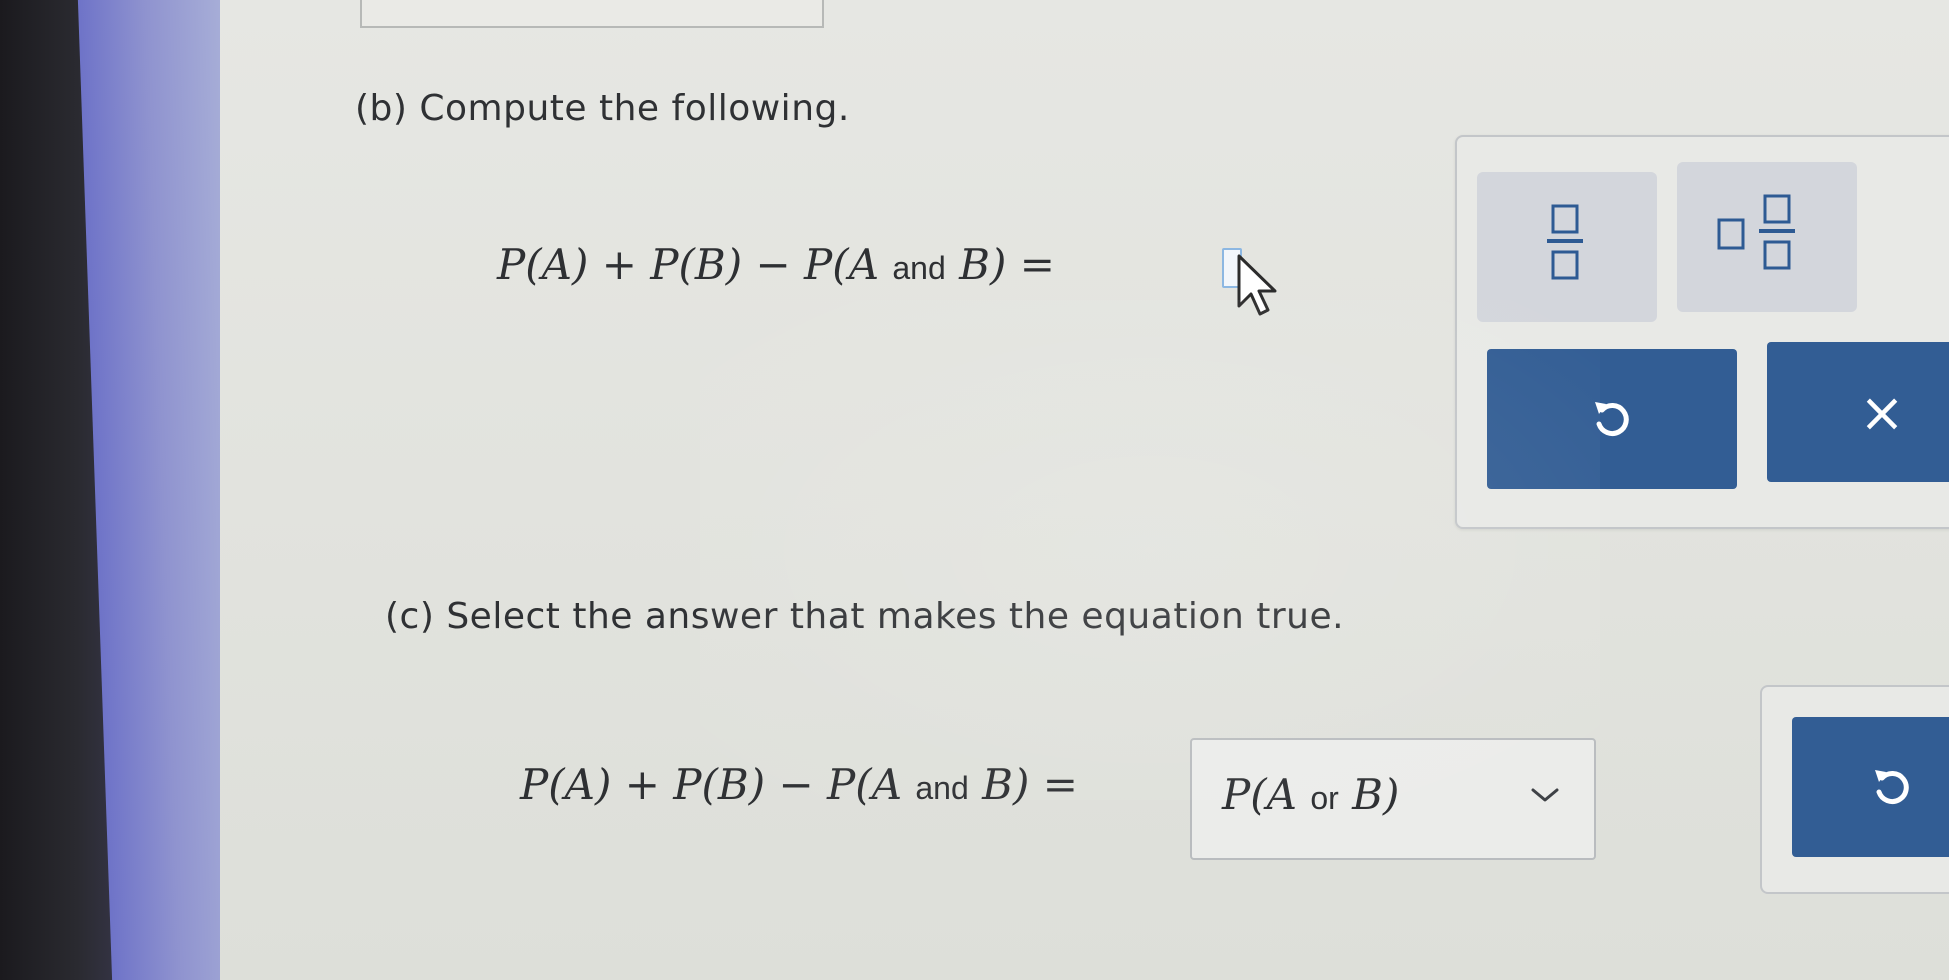 Image resolution: width=1949 pixels, height=980 pixels. Describe the element at coordinates (1702, 332) in the screenshot. I see `math-palette: ×` at that location.